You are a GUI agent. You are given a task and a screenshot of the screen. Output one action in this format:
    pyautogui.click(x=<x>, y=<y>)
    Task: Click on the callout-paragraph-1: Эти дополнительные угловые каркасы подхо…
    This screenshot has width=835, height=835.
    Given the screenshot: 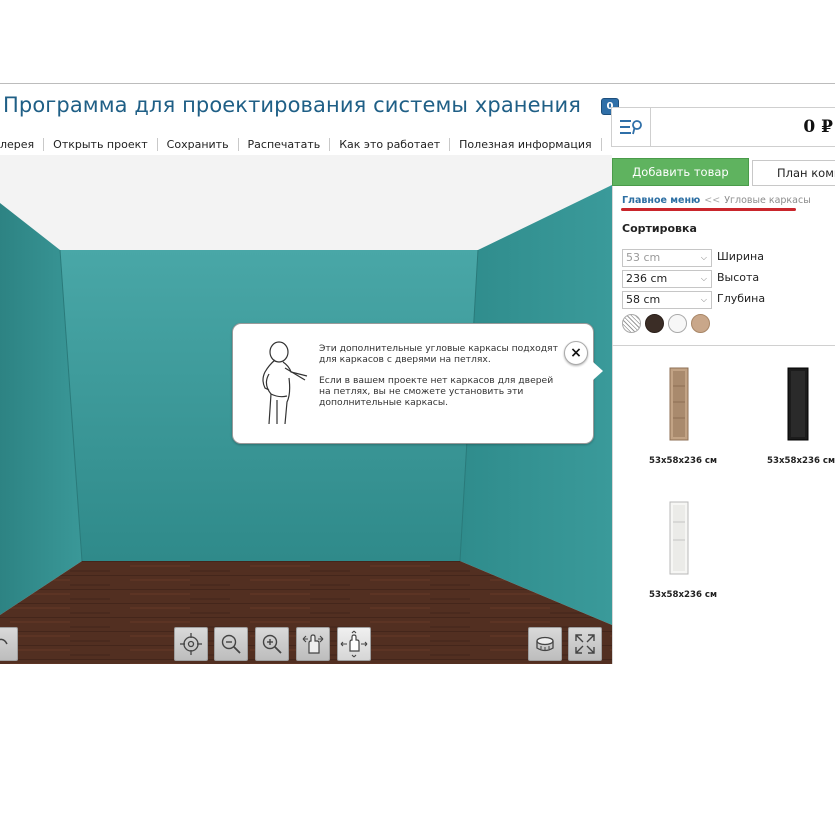 What is the action you would take?
    pyautogui.click(x=438, y=354)
    